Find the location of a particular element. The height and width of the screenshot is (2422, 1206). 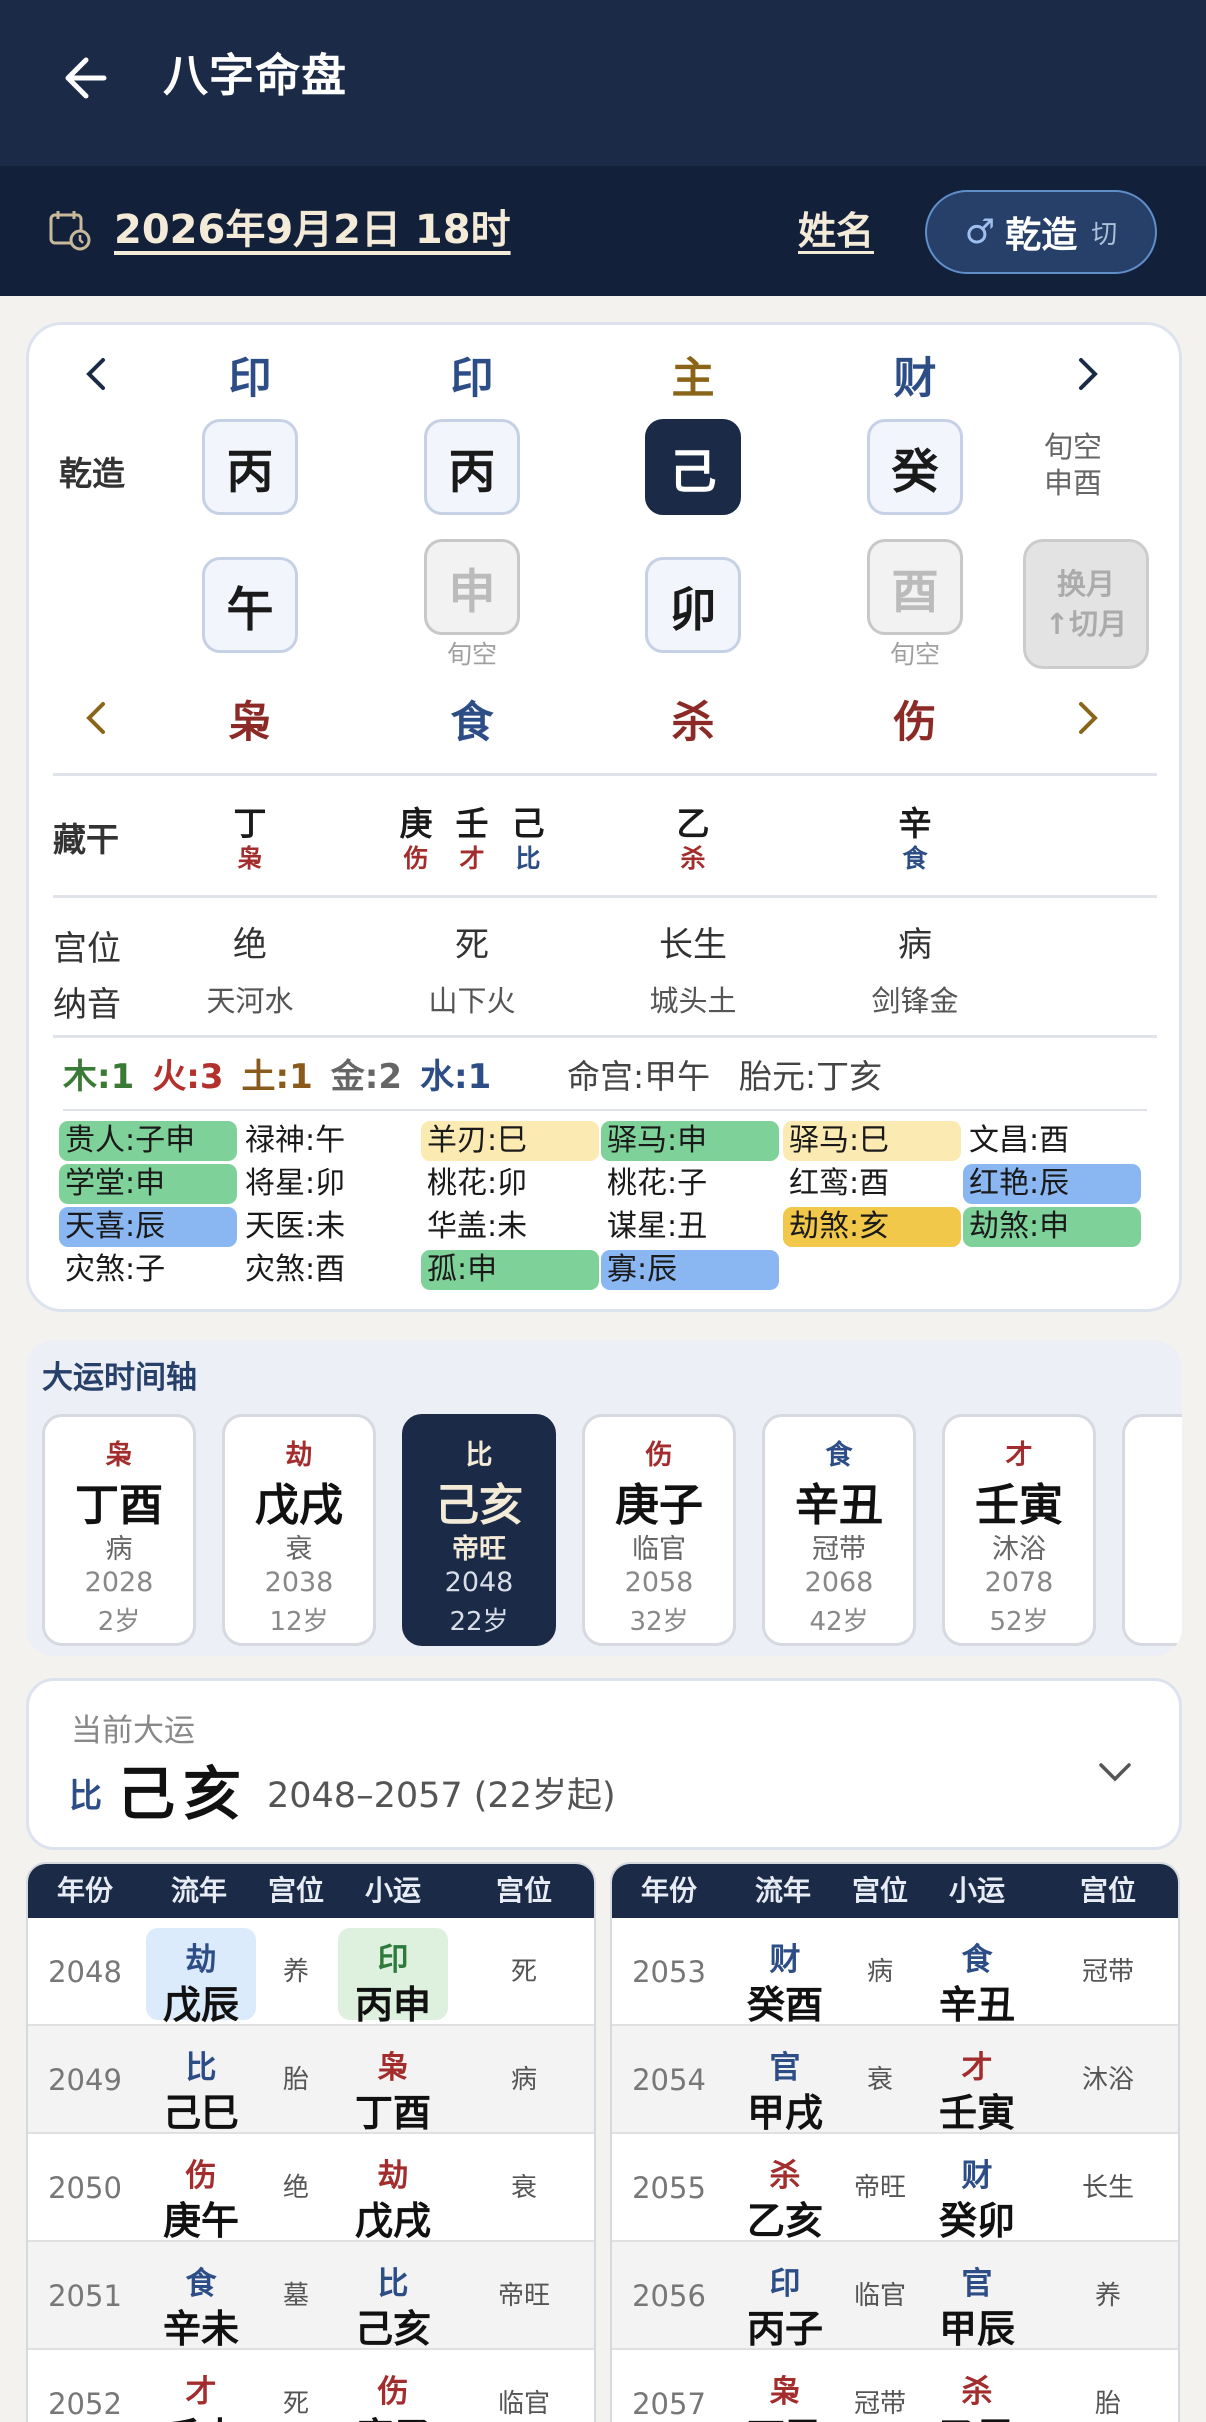

table-row: 2048 劫戊辰养印丙申死 is located at coordinates (311, 1972).